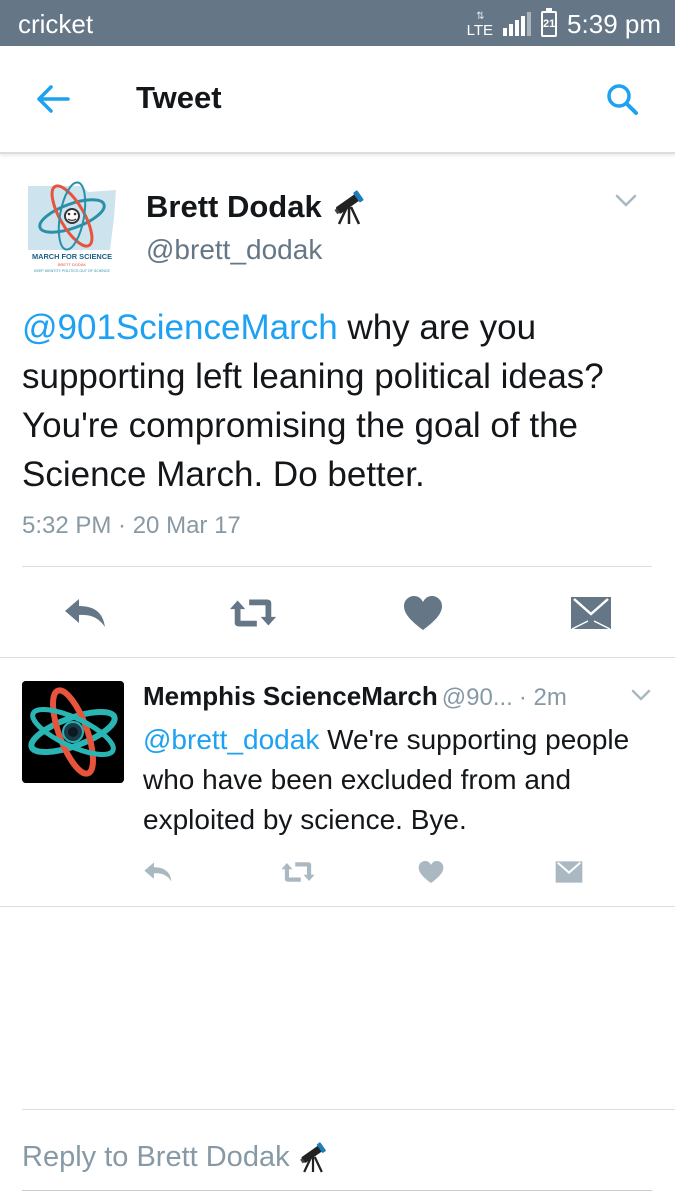 The height and width of the screenshot is (1200, 675). Describe the element at coordinates (480, 30) in the screenshot. I see `network-type: LTE` at that location.